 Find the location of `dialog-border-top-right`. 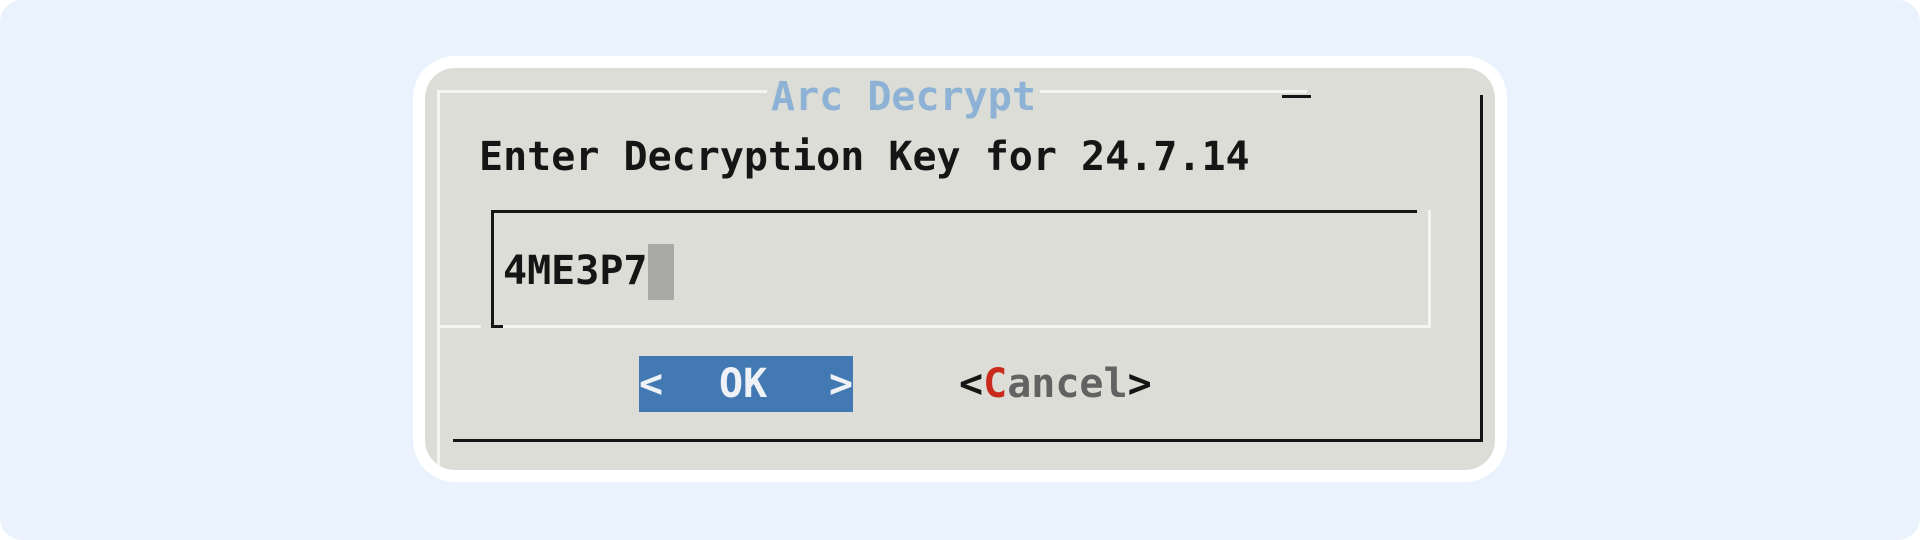

dialog-border-top-right is located at coordinates (1296, 96).